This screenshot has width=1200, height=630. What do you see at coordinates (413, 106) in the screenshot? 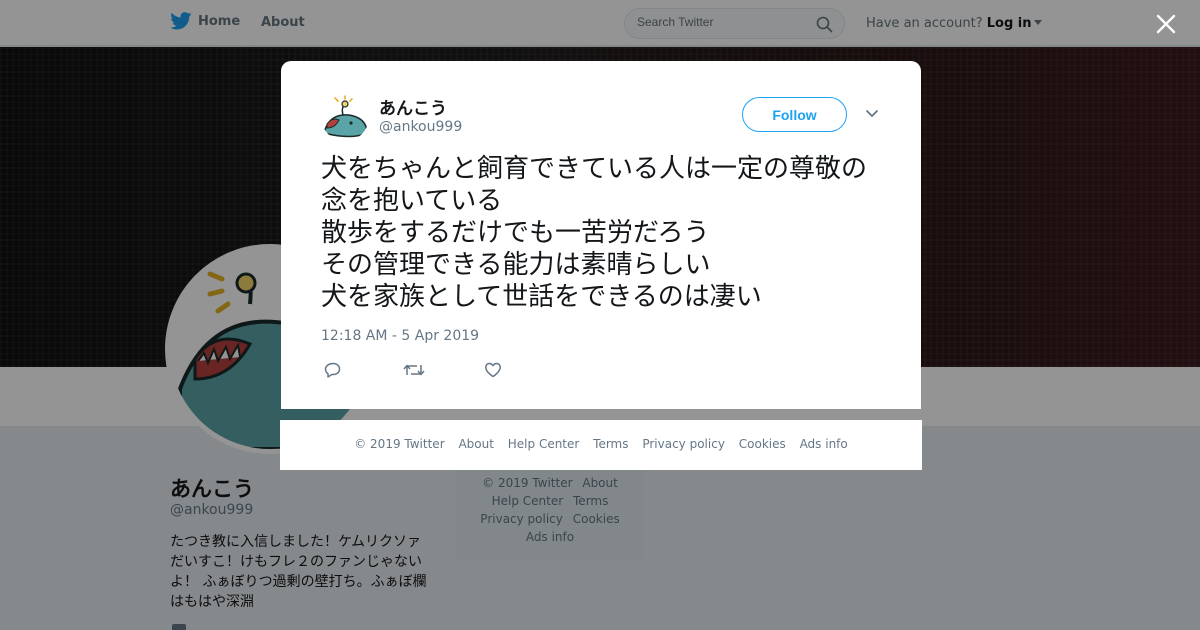
I see `tweet-author-name: あんこう` at bounding box center [413, 106].